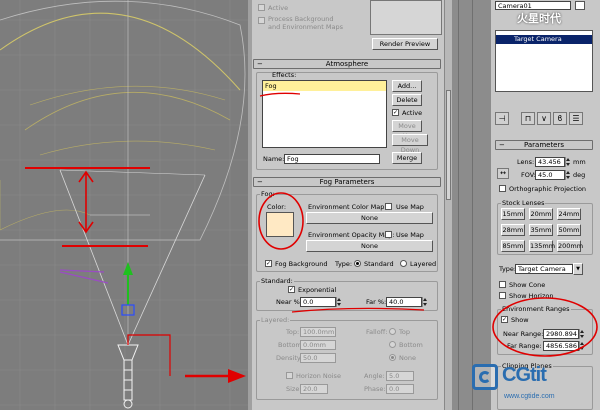  Describe the element at coordinates (513, 230) in the screenshot. I see `lens-28mm-button: 28mm` at that location.